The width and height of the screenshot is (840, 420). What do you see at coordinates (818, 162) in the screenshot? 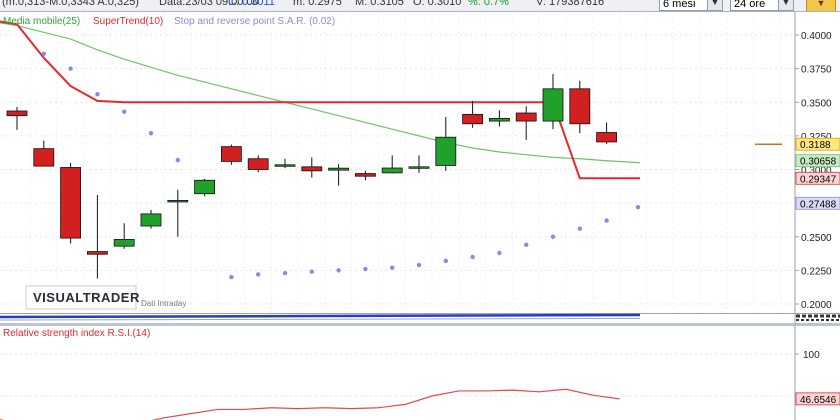
I see `axis-value-label: 0.30658` at bounding box center [818, 162].